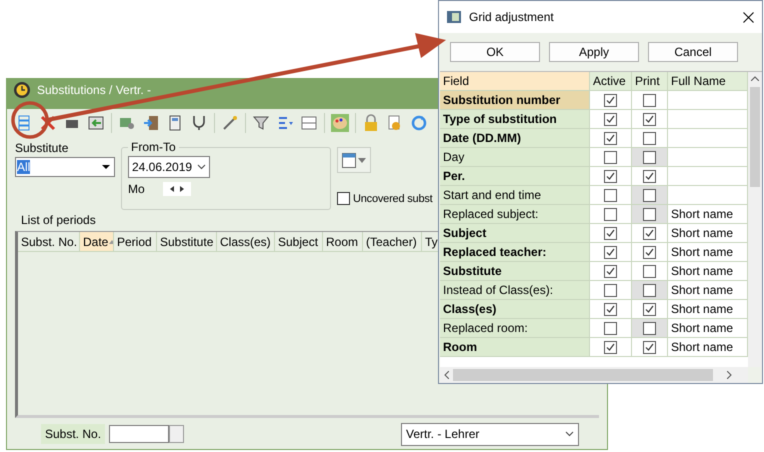 The width and height of the screenshot is (764, 452). What do you see at coordinates (515, 271) in the screenshot?
I see `field-cell: Substitute` at bounding box center [515, 271].